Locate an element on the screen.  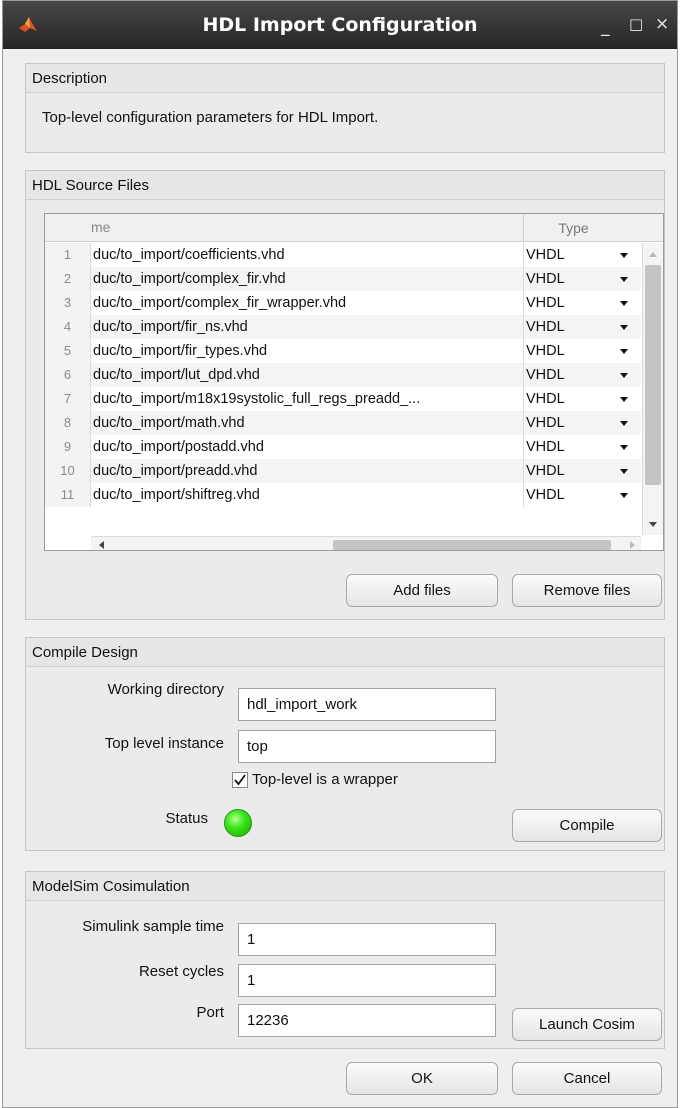
reset-cycles-label: Reset cycles is located at coordinates (181, 971).